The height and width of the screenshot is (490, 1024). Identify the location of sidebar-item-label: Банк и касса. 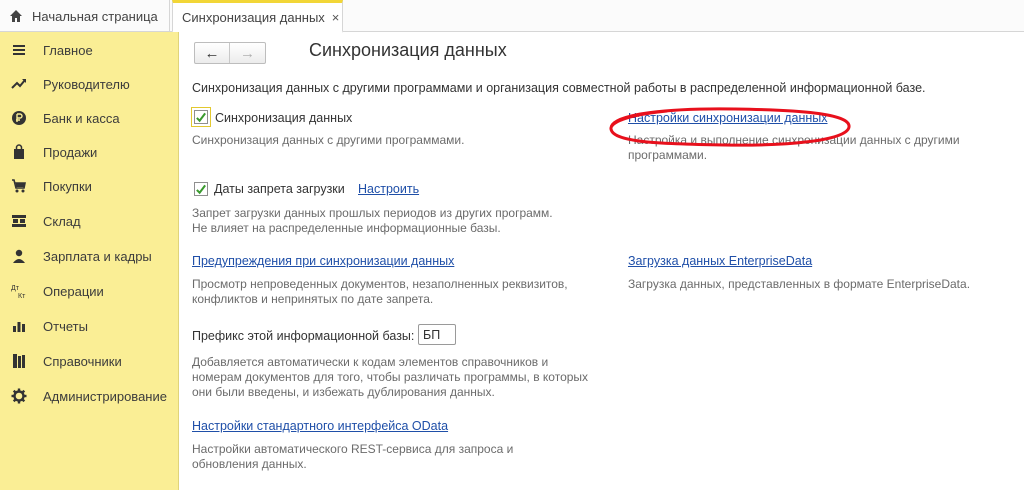
(81, 118).